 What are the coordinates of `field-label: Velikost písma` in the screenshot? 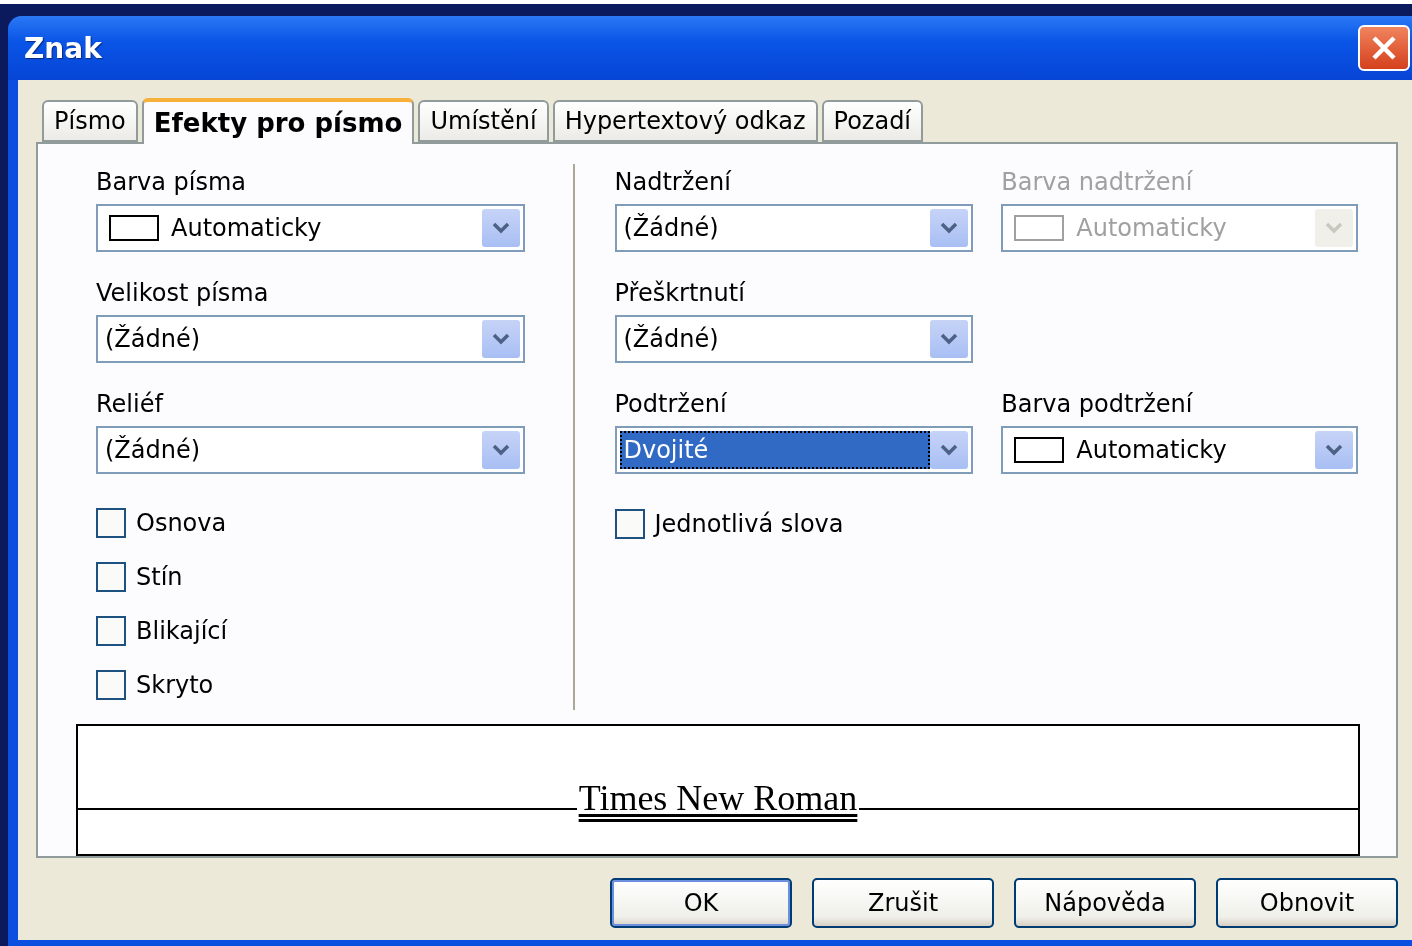 It's located at (182, 293).